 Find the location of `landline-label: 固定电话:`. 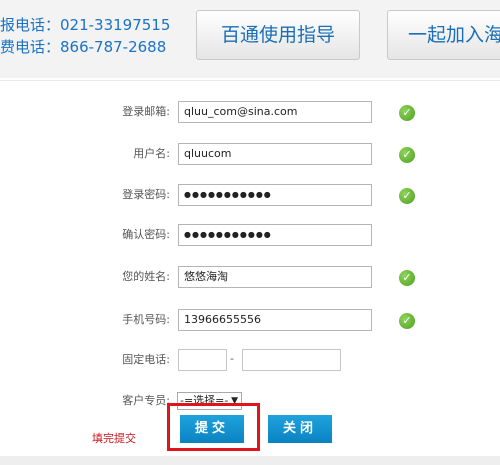

landline-label: 固定电话: is located at coordinates (146, 359).